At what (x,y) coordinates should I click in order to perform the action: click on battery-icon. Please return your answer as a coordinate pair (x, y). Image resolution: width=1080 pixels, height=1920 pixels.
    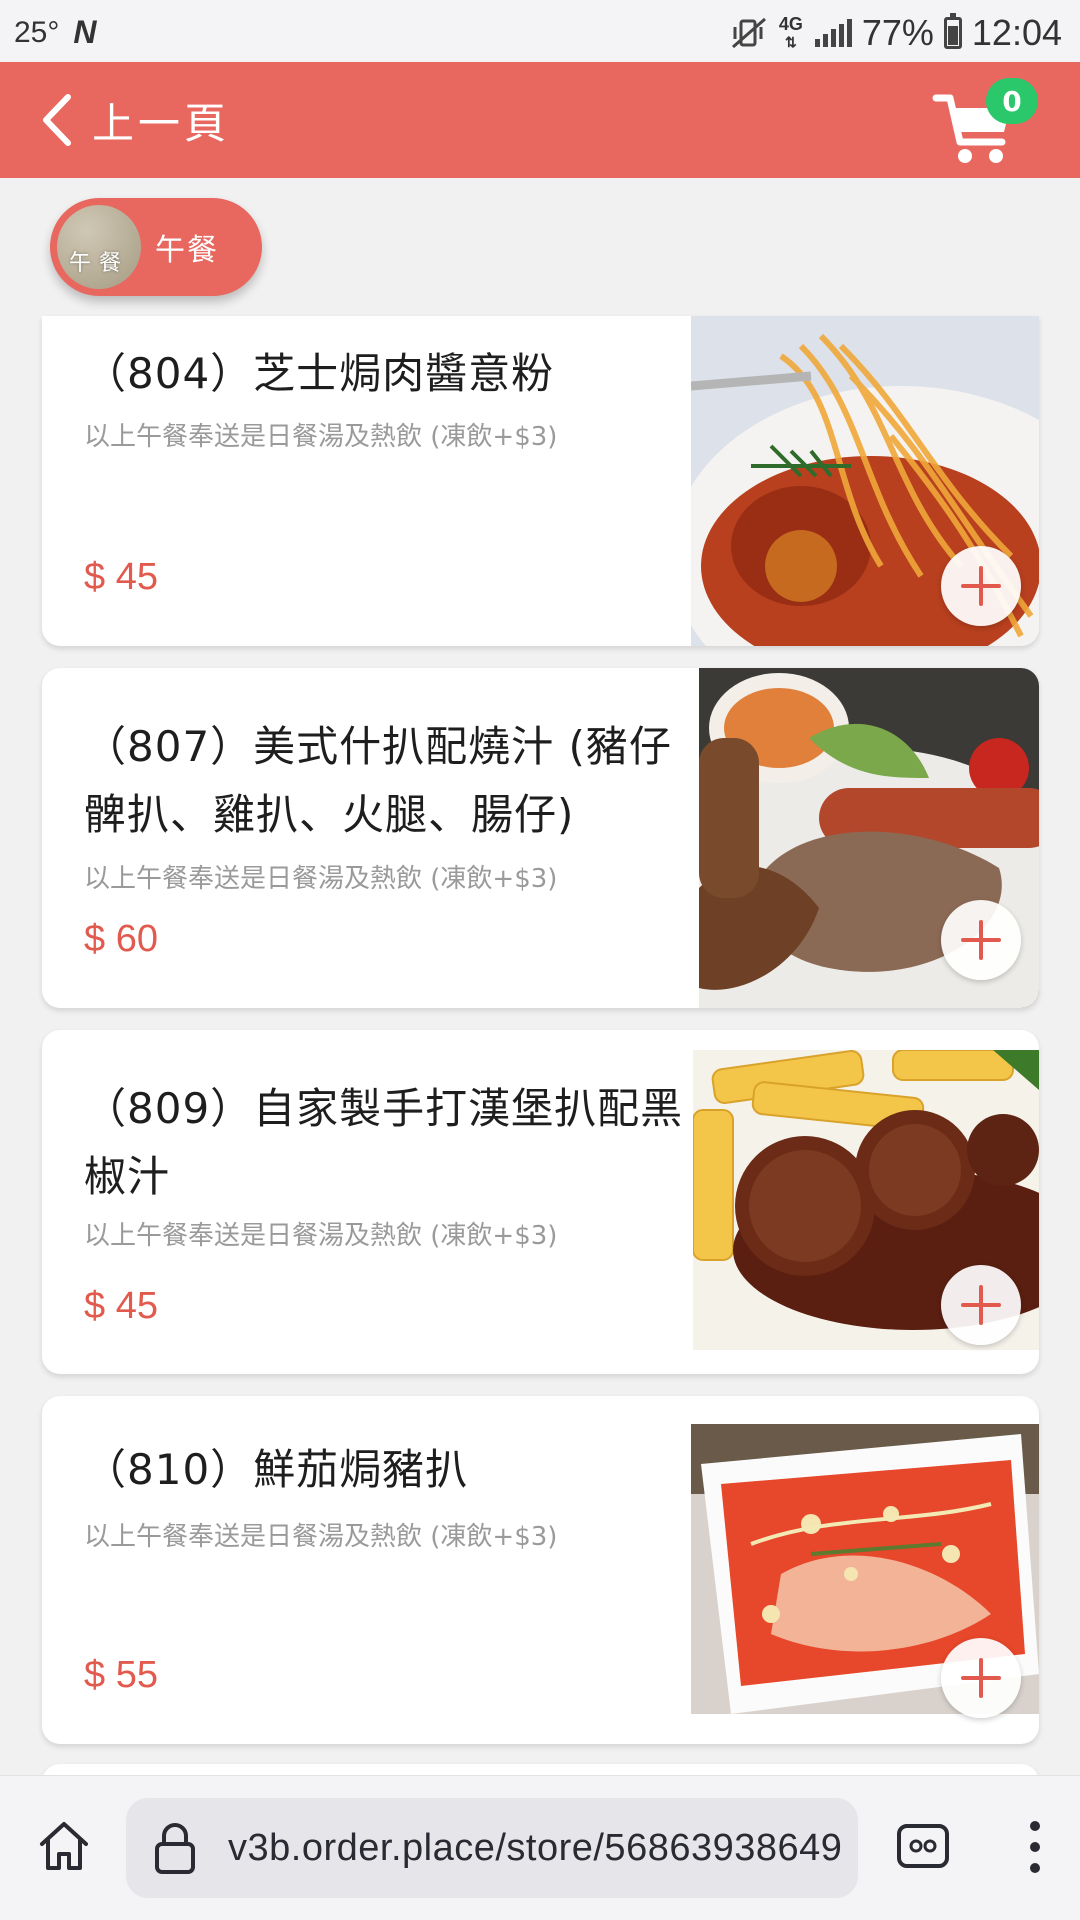
    Looking at the image, I should click on (952, 31).